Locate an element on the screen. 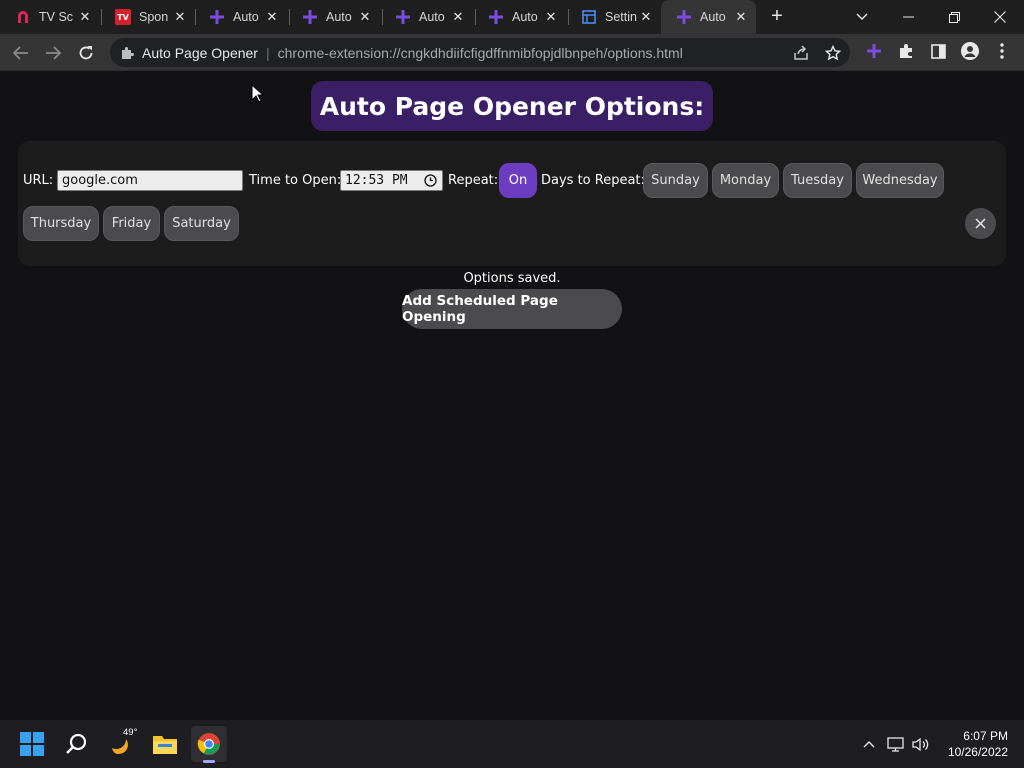 This screenshot has height=768, width=1024. extensions-puzzle-icon is located at coordinates (906, 51).